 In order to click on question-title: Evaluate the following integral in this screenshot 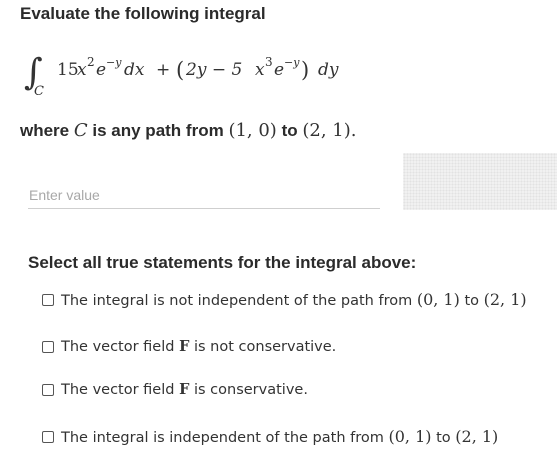, I will do `click(143, 13)`.